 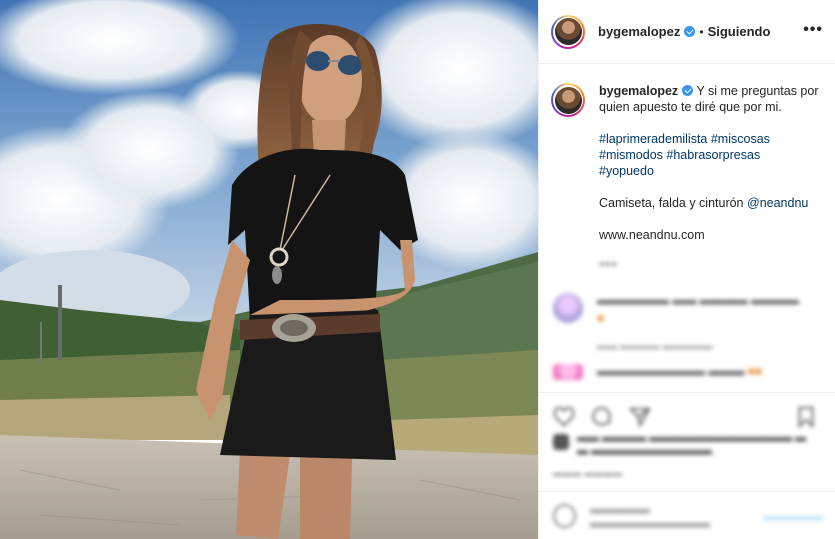 What do you see at coordinates (608, 264) in the screenshot?
I see `caption-timestamp: ●●●` at bounding box center [608, 264].